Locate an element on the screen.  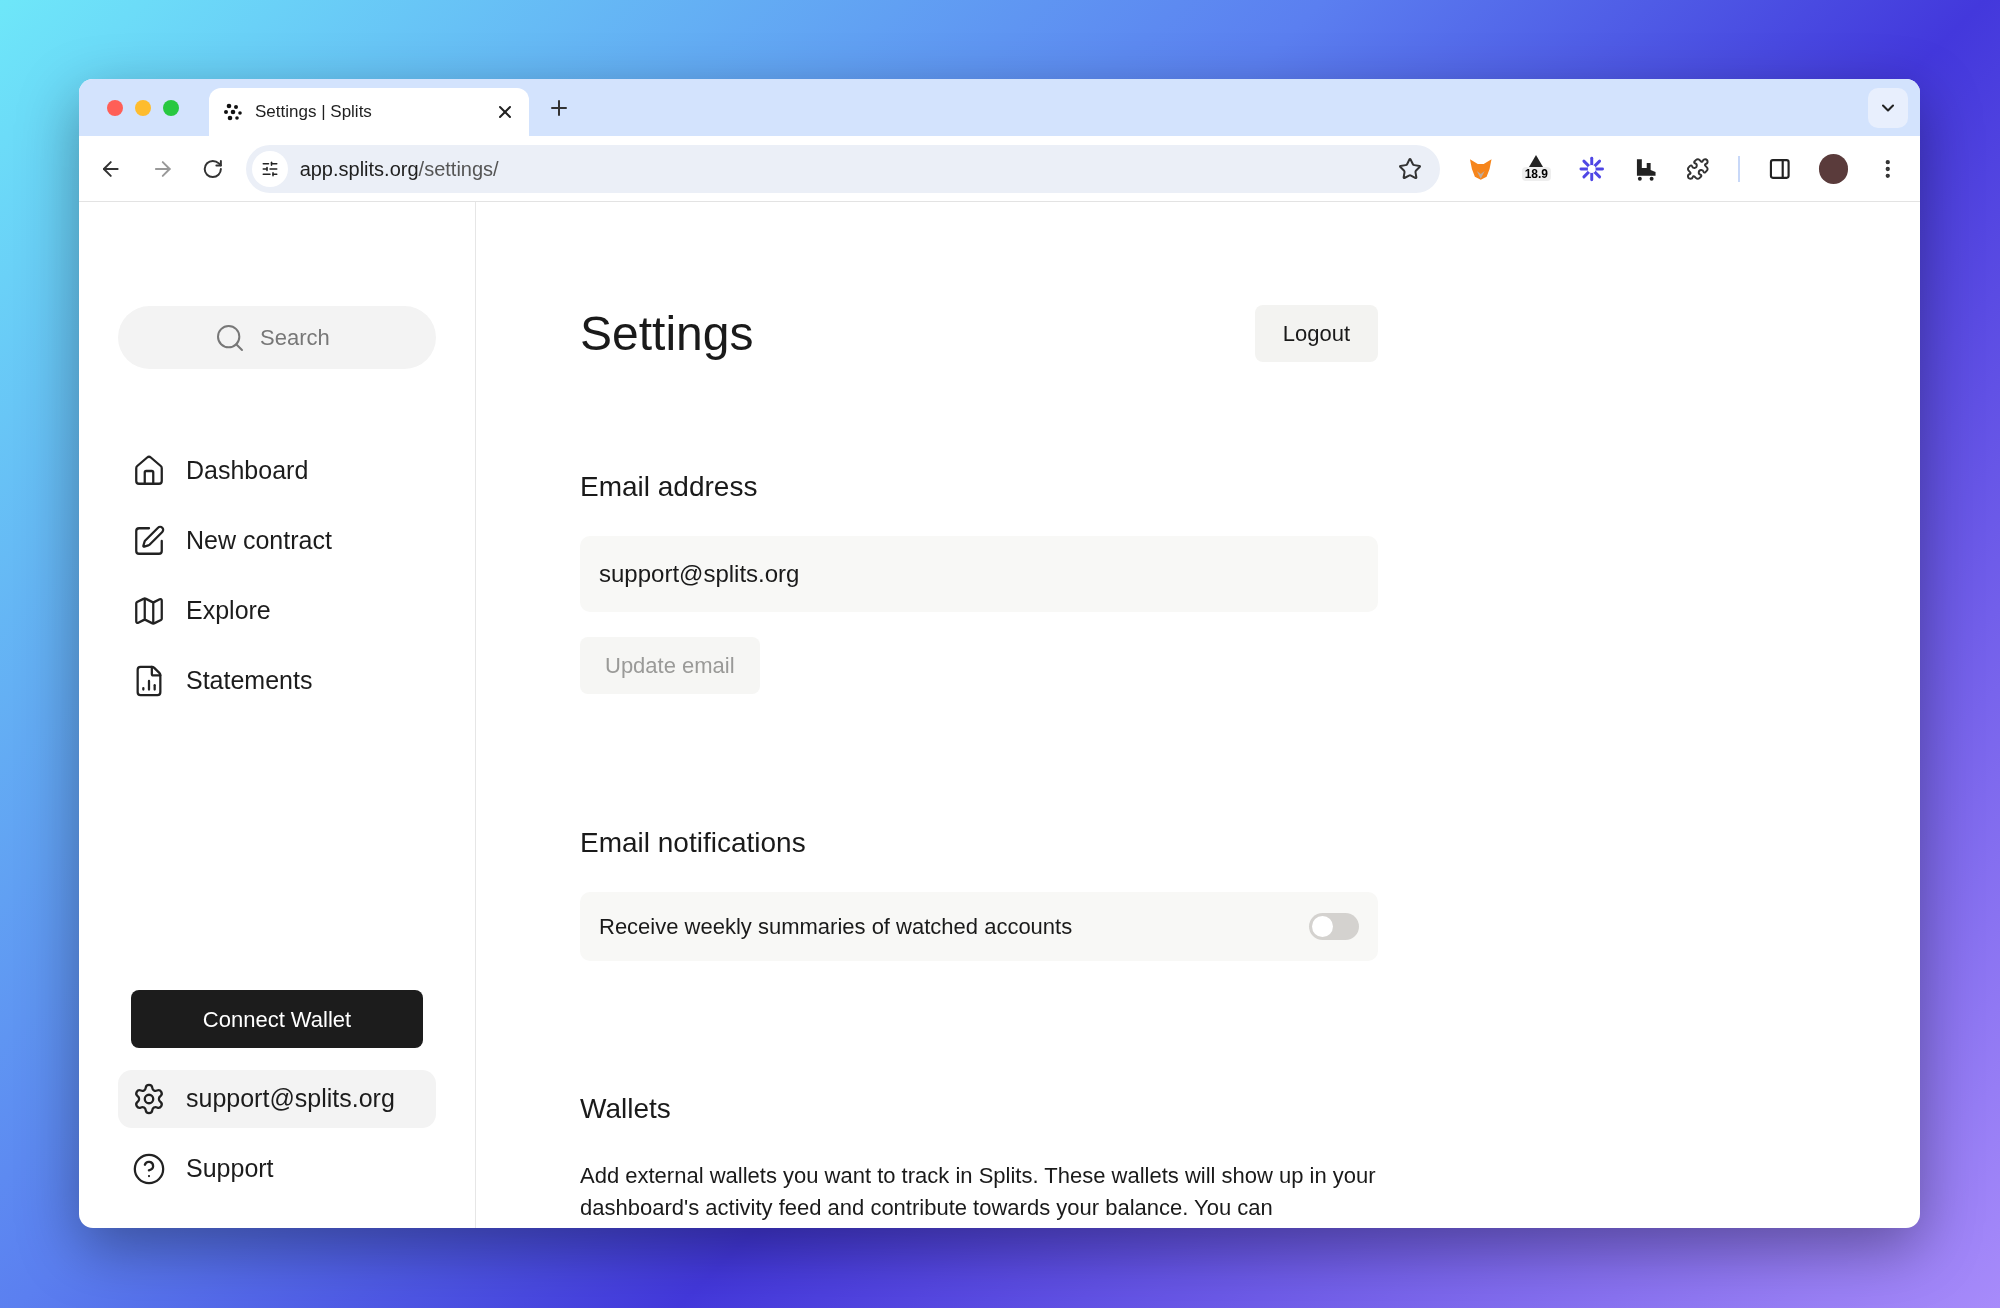
nav-link: support@splits.org is located at coordinates (277, 1099).